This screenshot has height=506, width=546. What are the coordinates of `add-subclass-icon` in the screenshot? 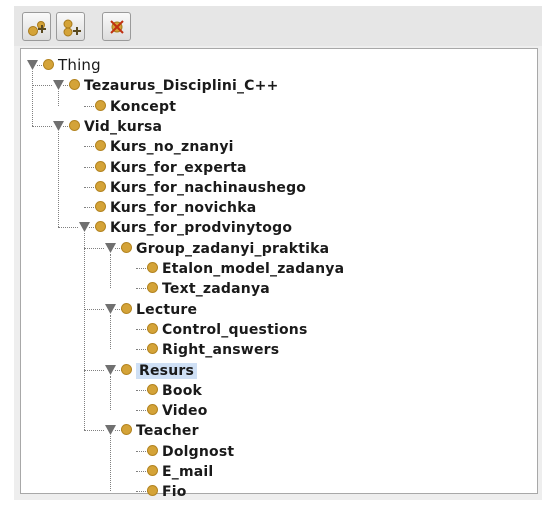 It's located at (37, 28).